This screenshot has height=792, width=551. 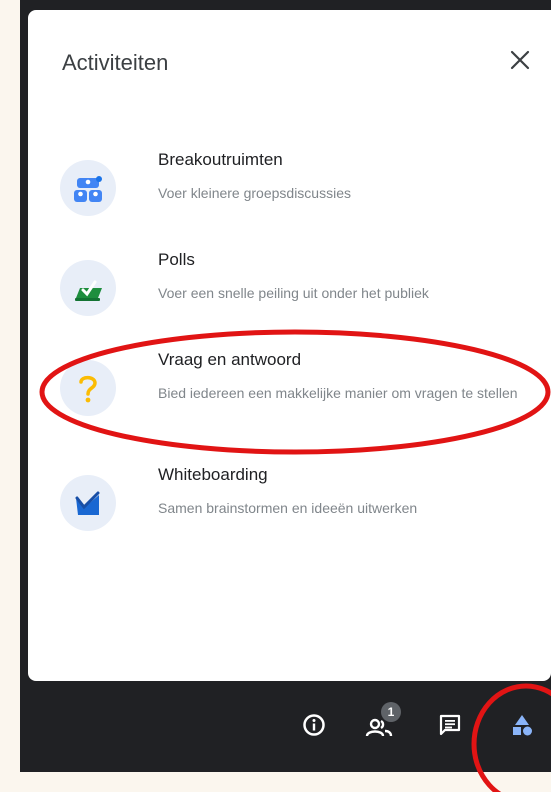 I want to click on meeting-details-button, so click(x=314, y=725).